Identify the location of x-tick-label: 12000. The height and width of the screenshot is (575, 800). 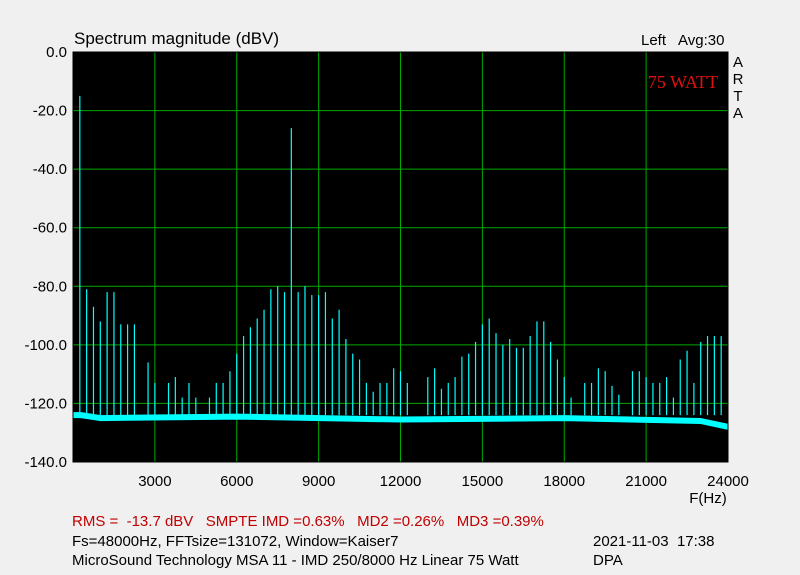
(401, 481).